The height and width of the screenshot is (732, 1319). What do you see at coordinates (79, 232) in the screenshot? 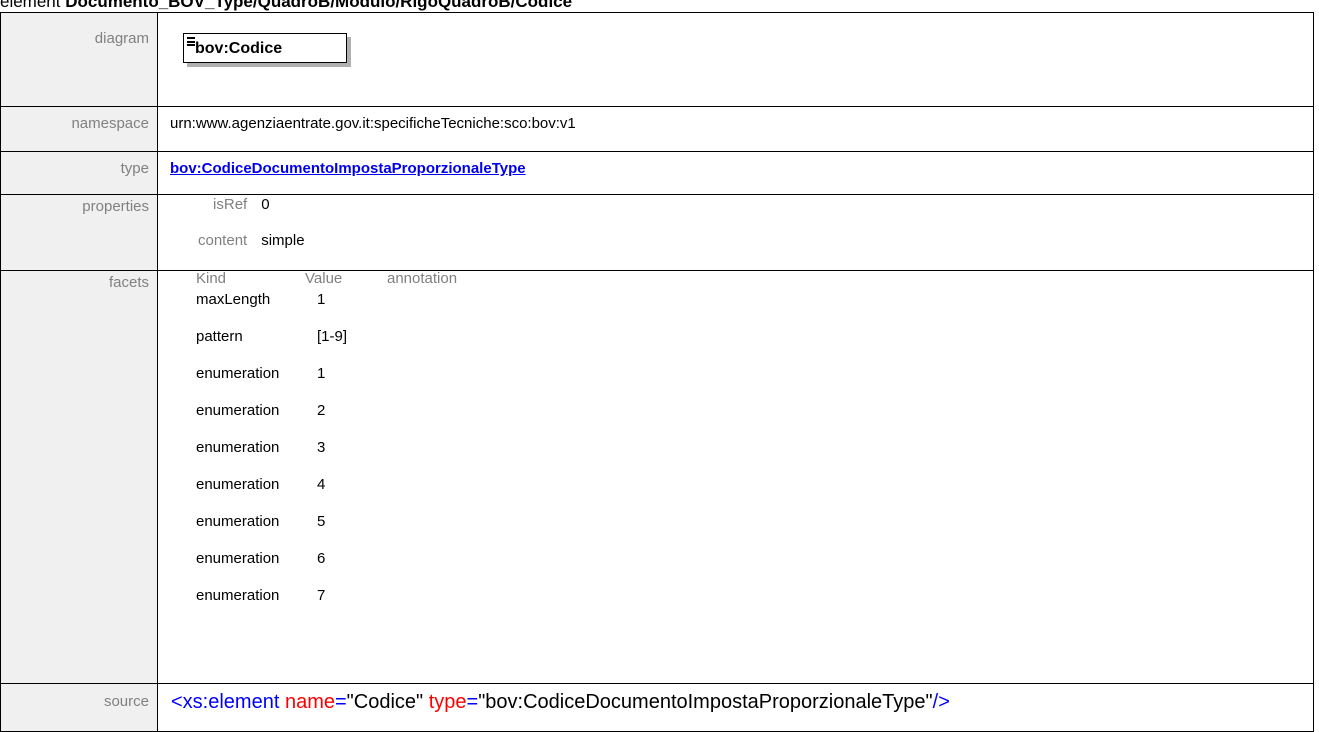
I see `label-properties: properties` at bounding box center [79, 232].